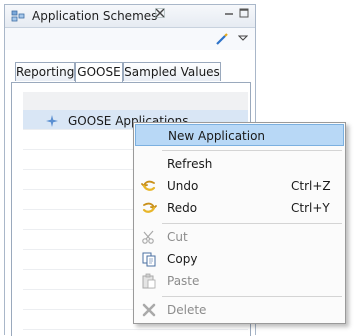 The height and width of the screenshot is (336, 357). Describe the element at coordinates (239, 237) in the screenshot. I see `menu-item-cut: Cut` at that location.